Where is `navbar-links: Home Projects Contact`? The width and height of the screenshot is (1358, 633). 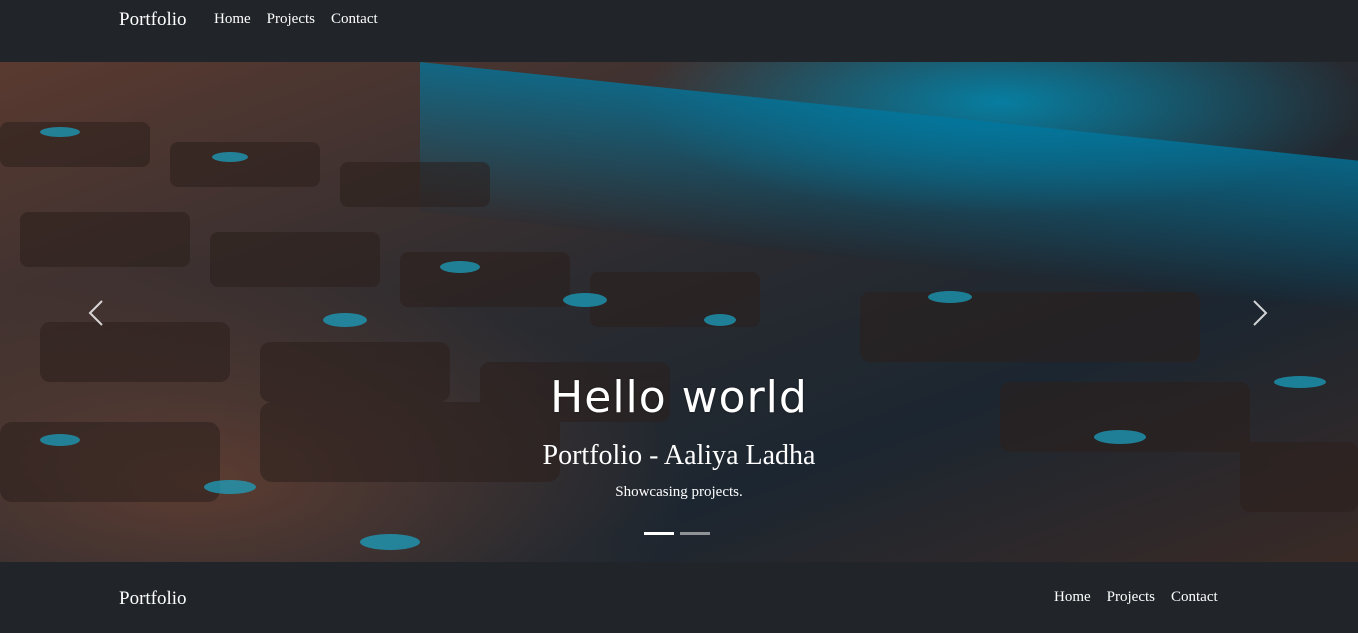
navbar-links: Home Projects Contact is located at coordinates (296, 19).